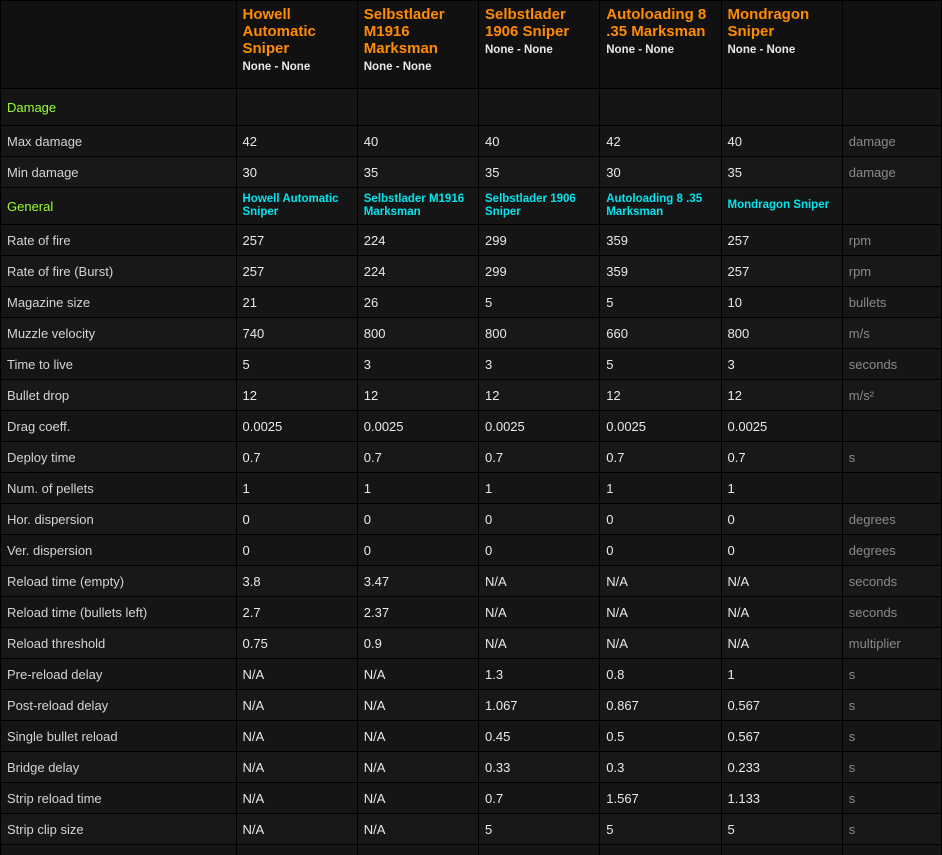 The height and width of the screenshot is (855, 942). What do you see at coordinates (539, 271) in the screenshot?
I see `stat-value: 299` at bounding box center [539, 271].